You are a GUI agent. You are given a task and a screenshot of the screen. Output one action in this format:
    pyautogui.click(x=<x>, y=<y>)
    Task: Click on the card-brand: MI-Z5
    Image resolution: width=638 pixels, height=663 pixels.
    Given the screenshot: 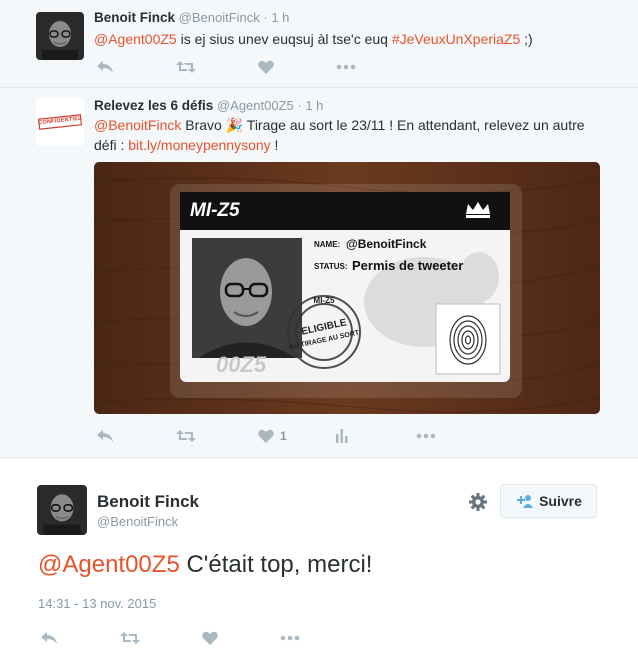 What is the action you would take?
    pyautogui.click(x=215, y=210)
    